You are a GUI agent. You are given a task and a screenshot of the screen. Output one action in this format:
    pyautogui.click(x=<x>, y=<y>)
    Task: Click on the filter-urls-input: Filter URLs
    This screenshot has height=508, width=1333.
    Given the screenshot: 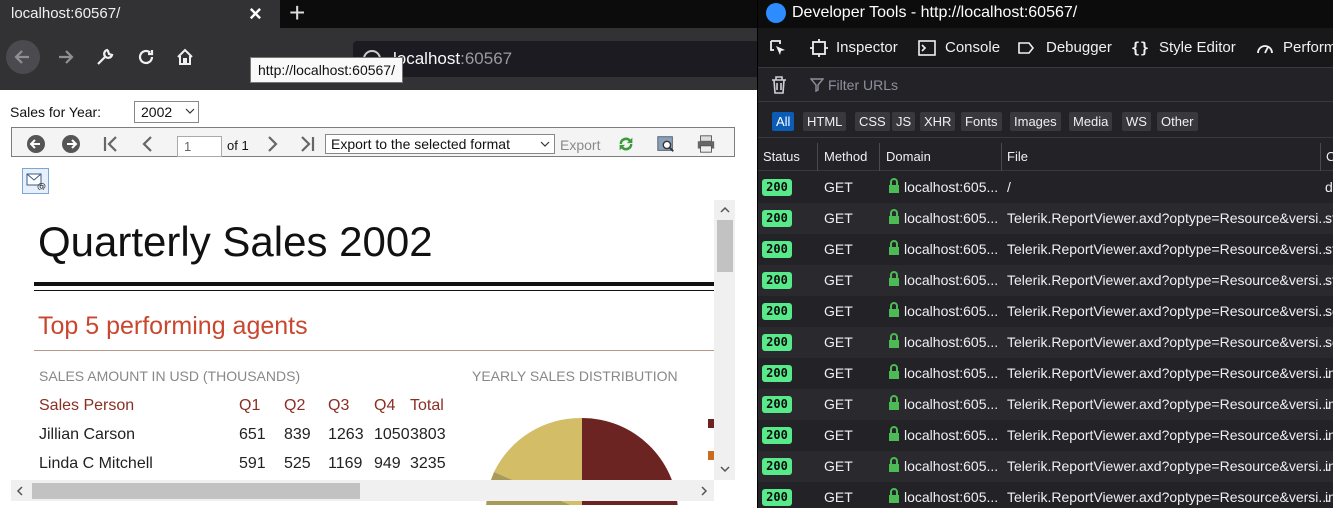 What is the action you would take?
    pyautogui.click(x=863, y=85)
    